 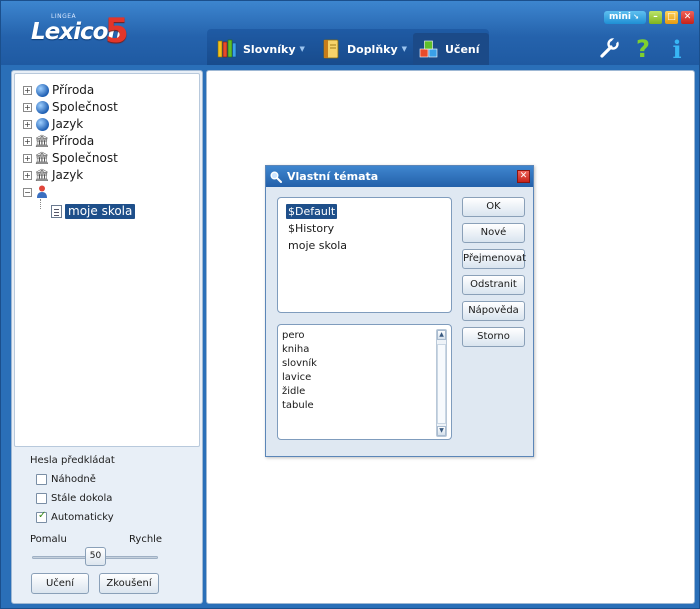 I want to click on scrollbar-thumb, so click(x=441, y=384).